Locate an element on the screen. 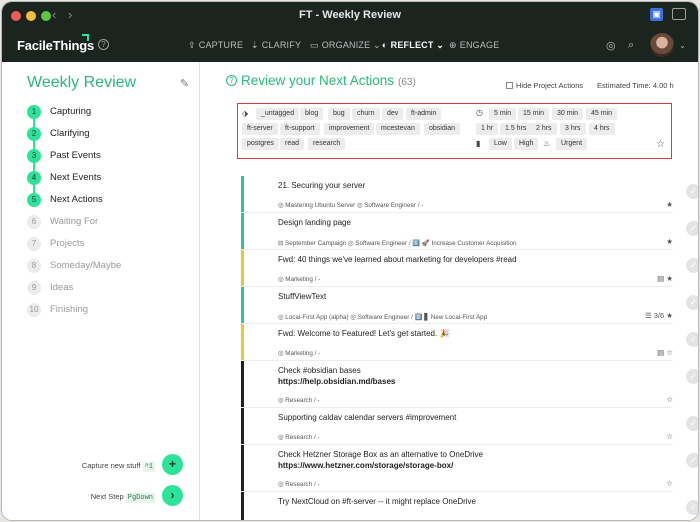 The image size is (700, 522). action-count: (63) is located at coordinates (407, 82).